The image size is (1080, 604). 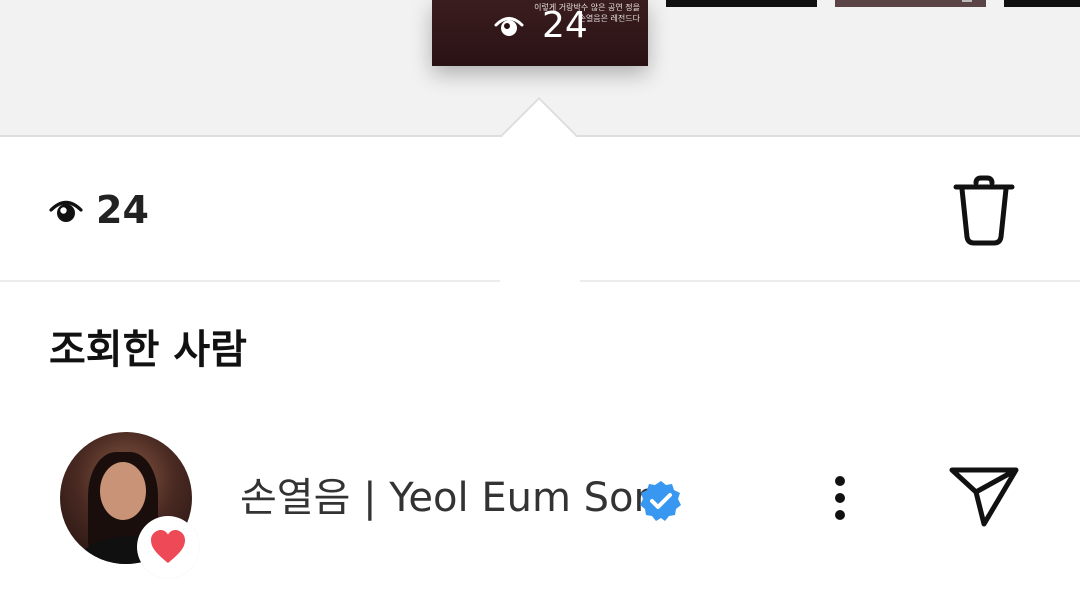 What do you see at coordinates (540, 33) in the screenshot?
I see `active-story-thumbnail: 이렇게 거랑박수 않은 공연 정을 손열음은 레전드다 24` at bounding box center [540, 33].